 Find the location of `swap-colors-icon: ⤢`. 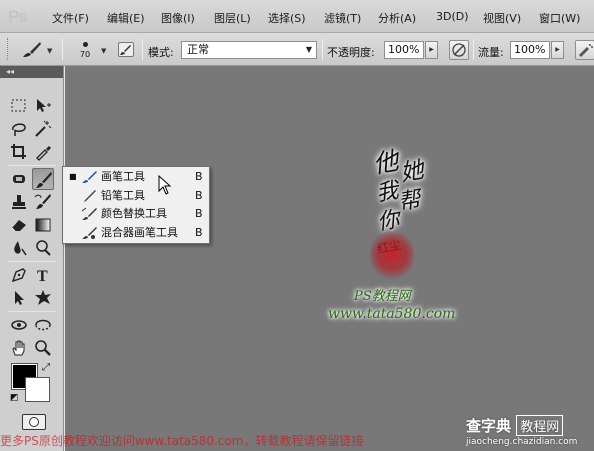

swap-colors-icon: ⤢ is located at coordinates (46, 367).